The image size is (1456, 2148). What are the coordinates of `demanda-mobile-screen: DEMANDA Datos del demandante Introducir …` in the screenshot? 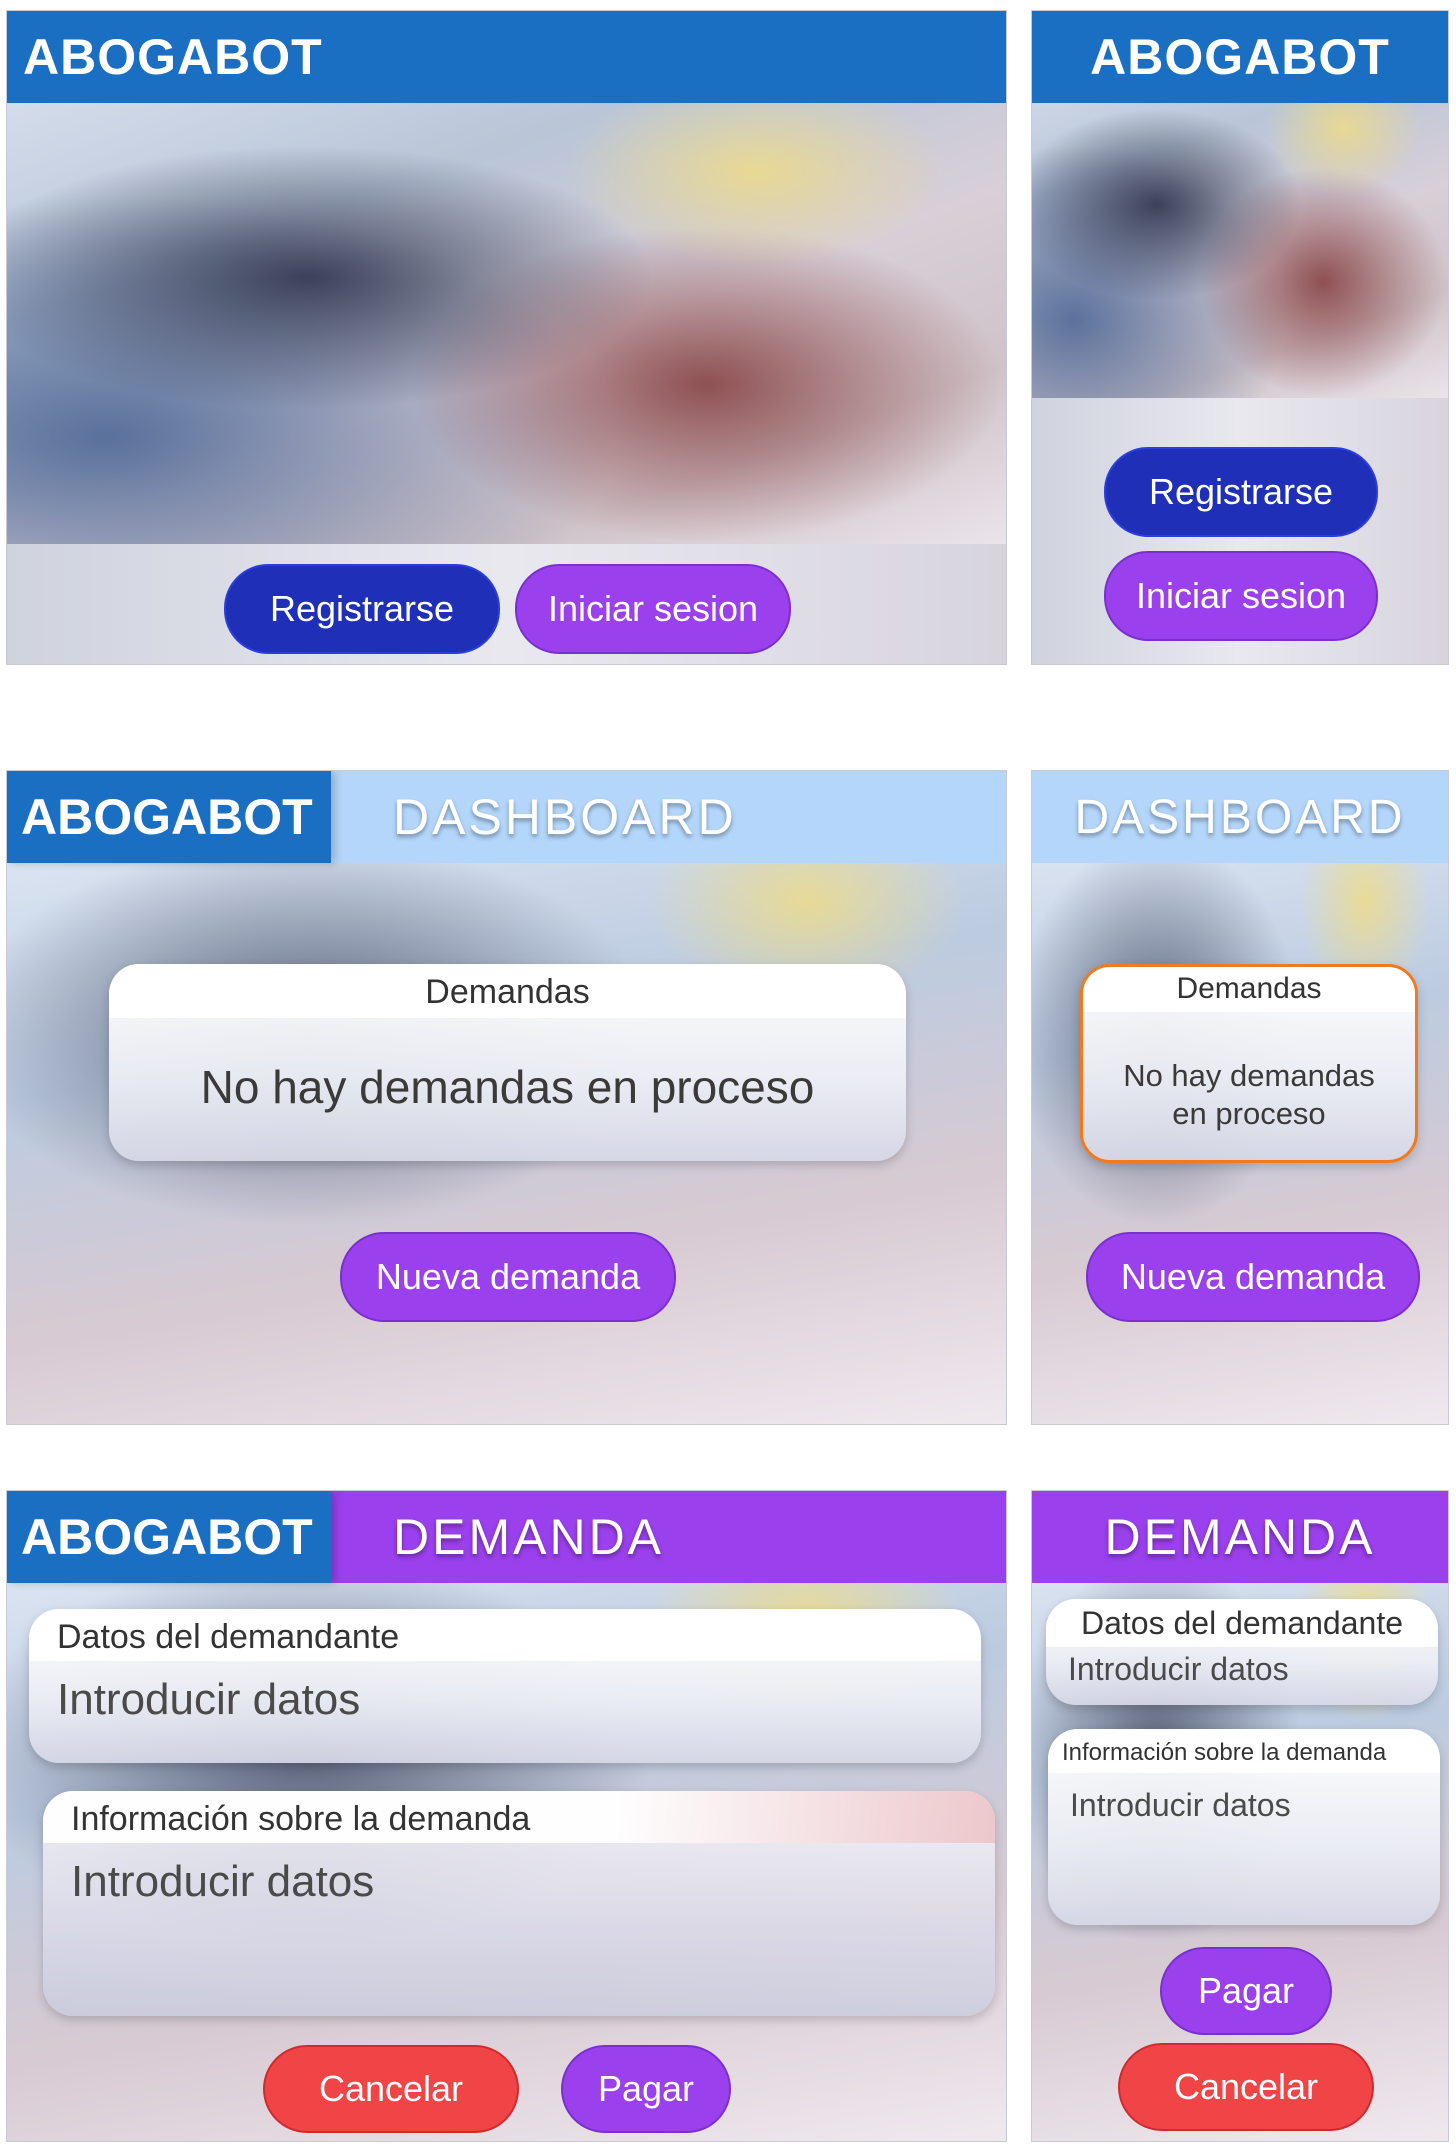 It's located at (1240, 1816).